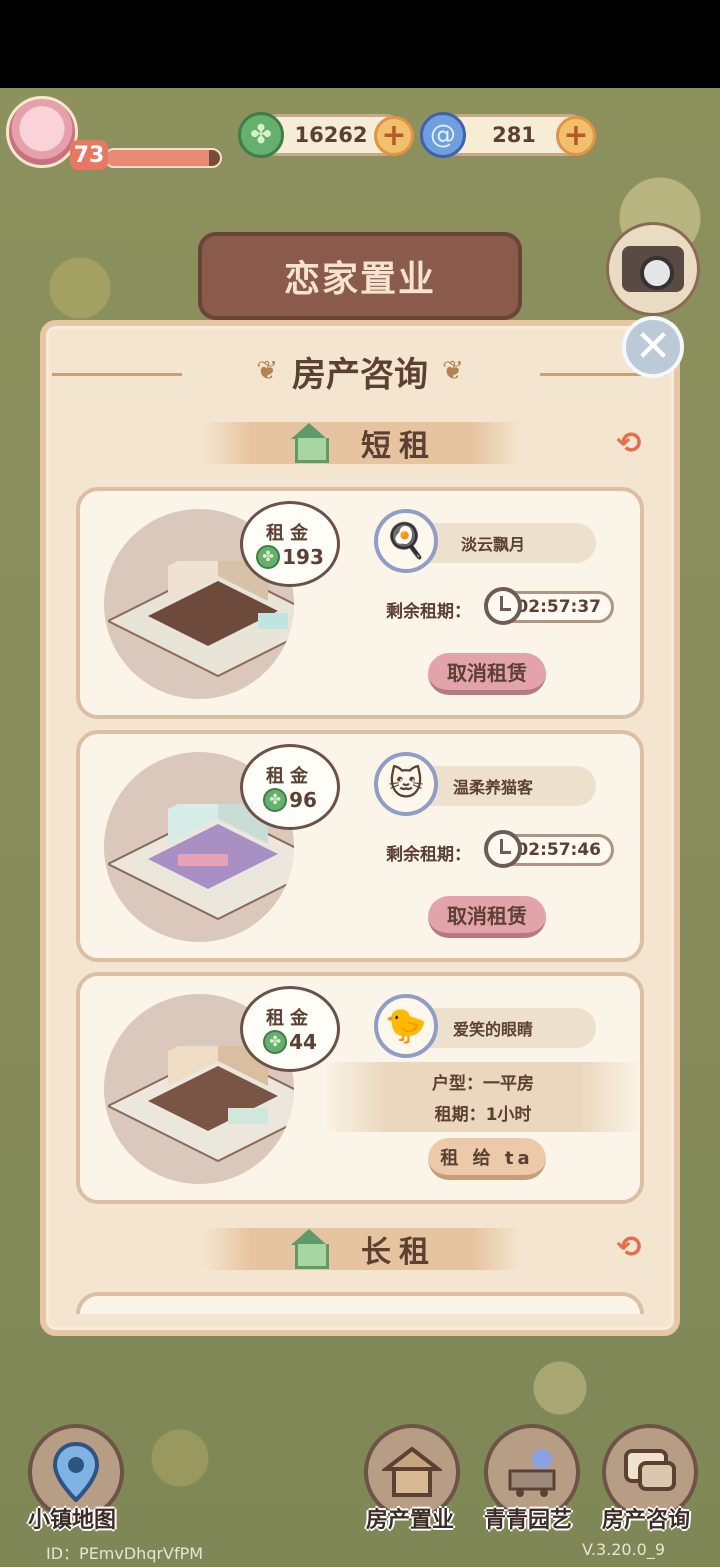 This screenshot has height=1567, width=720. Describe the element at coordinates (360, 1303) in the screenshot. I see `listing-card-partial` at that location.